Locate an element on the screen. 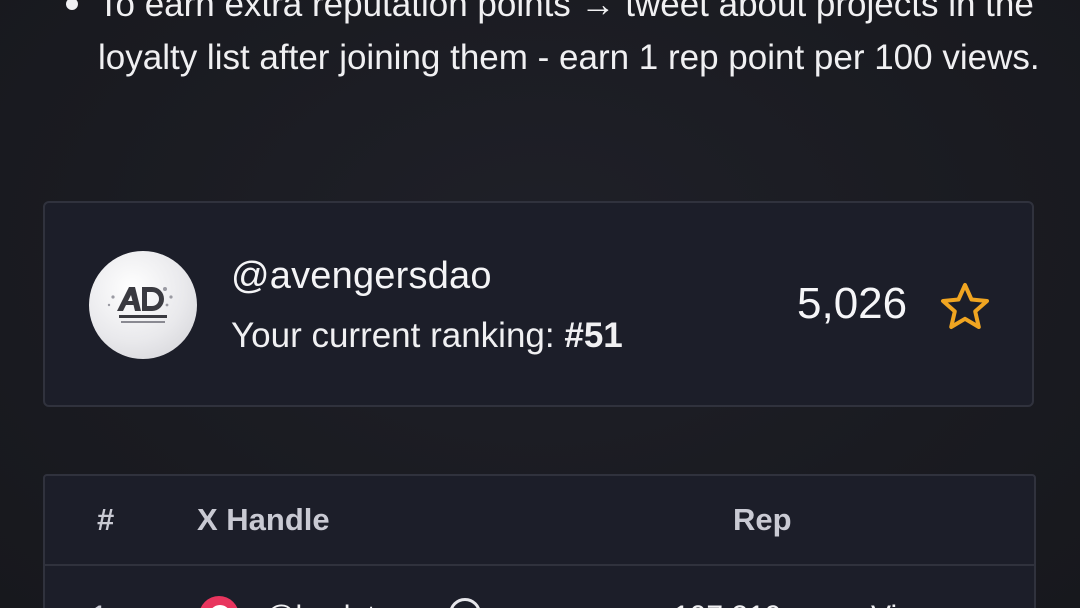 Image resolution: width=1080 pixels, height=608 pixels. ranking-value: #51 is located at coordinates (593, 335).